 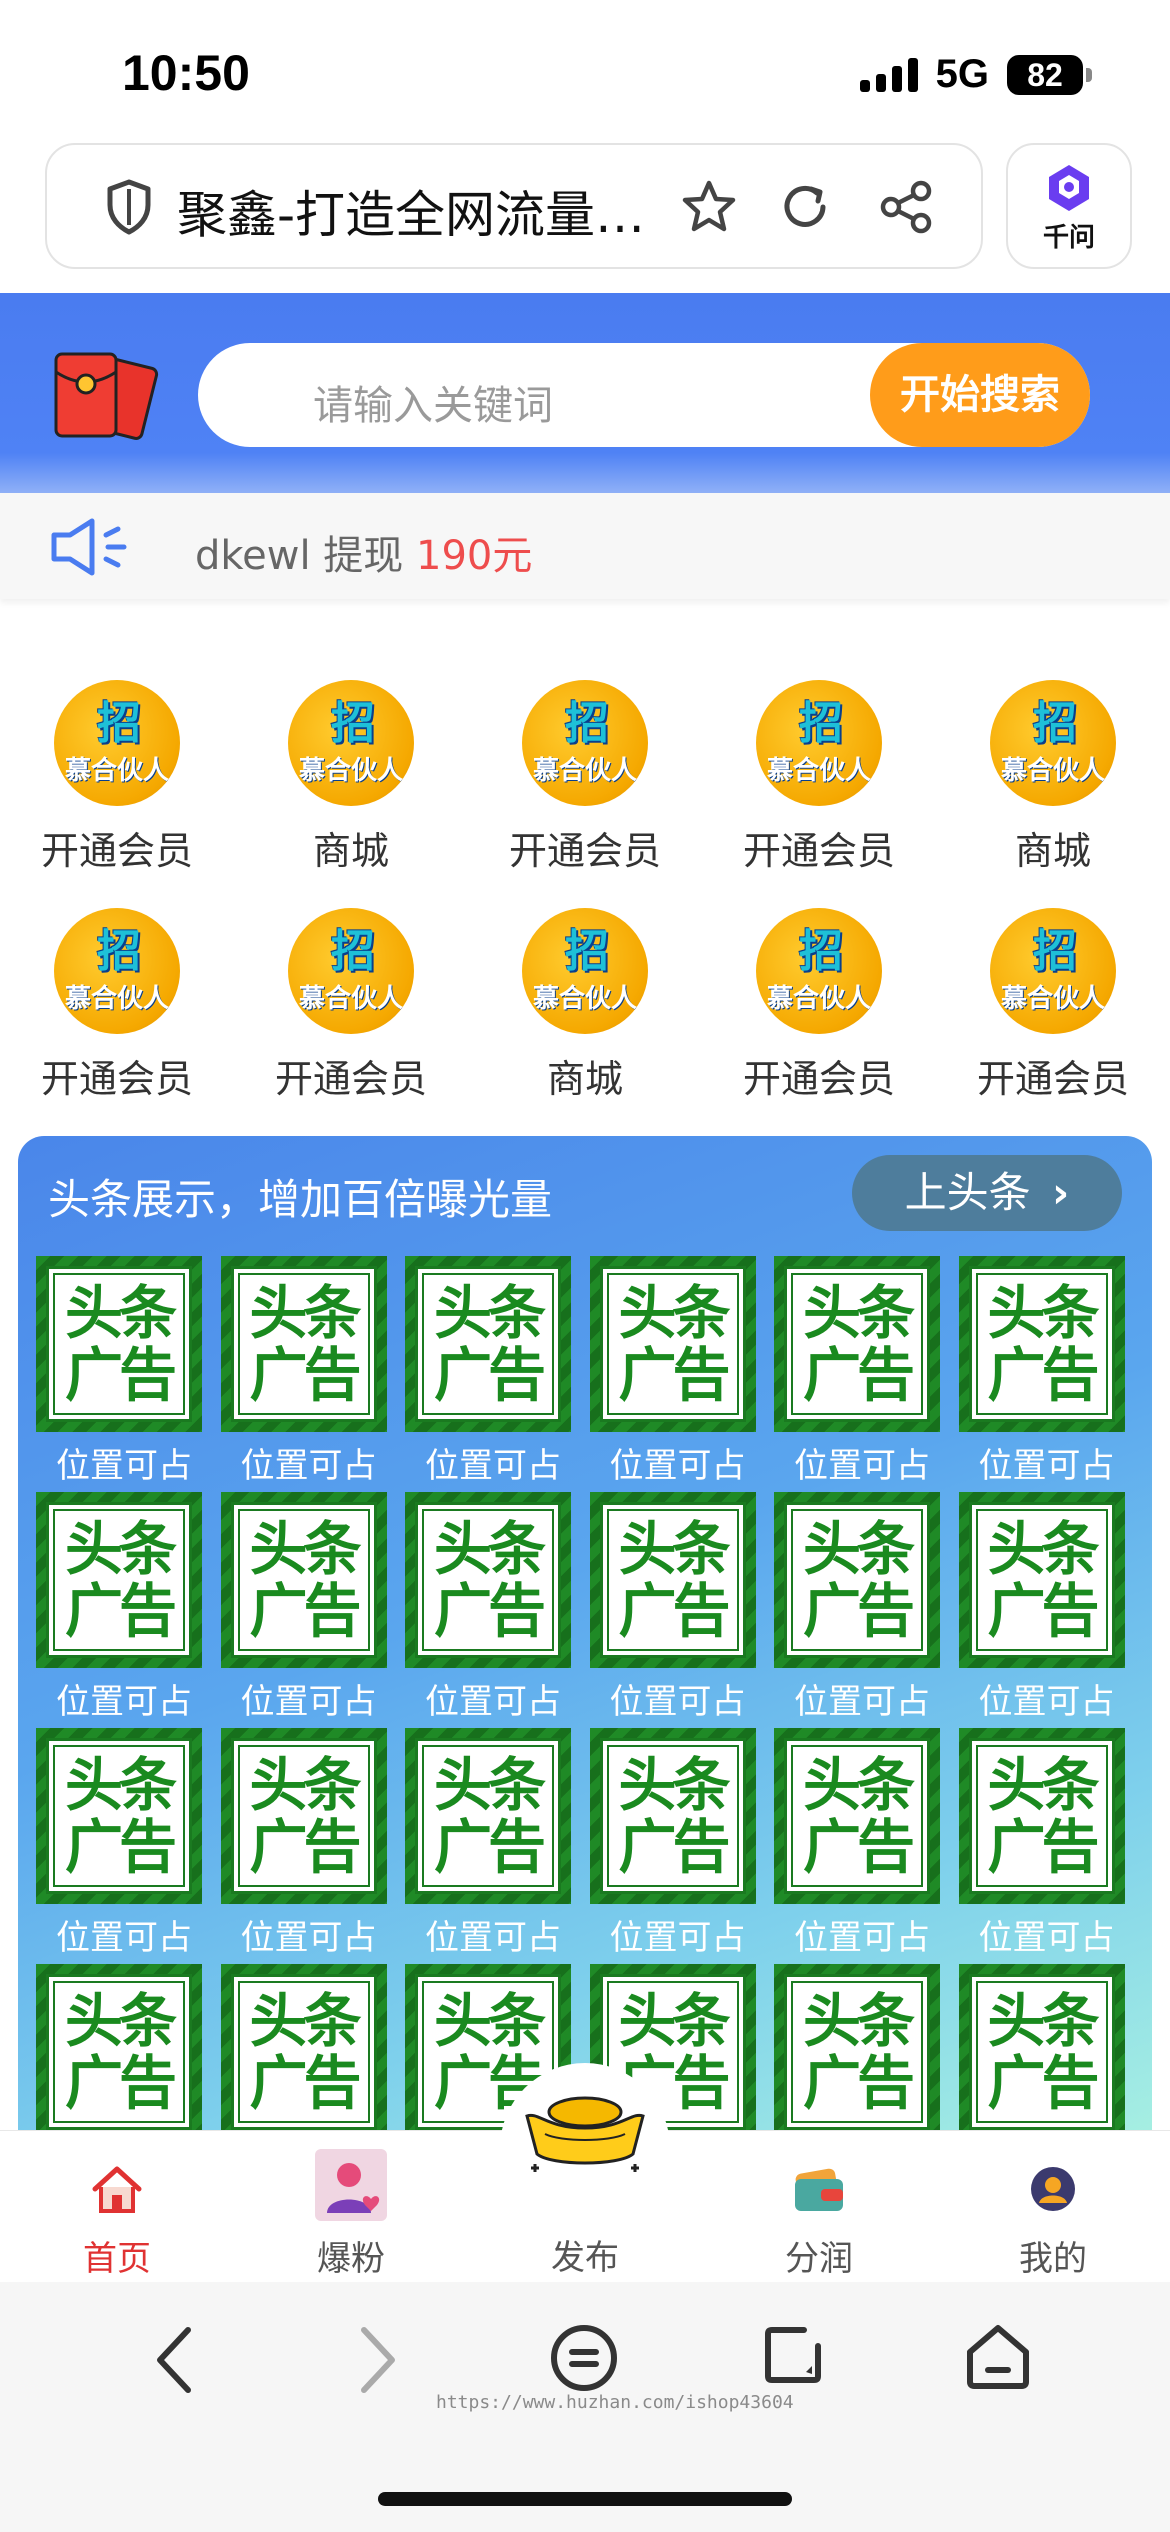 I want to click on battery-level: 82, so click(x=1045, y=74).